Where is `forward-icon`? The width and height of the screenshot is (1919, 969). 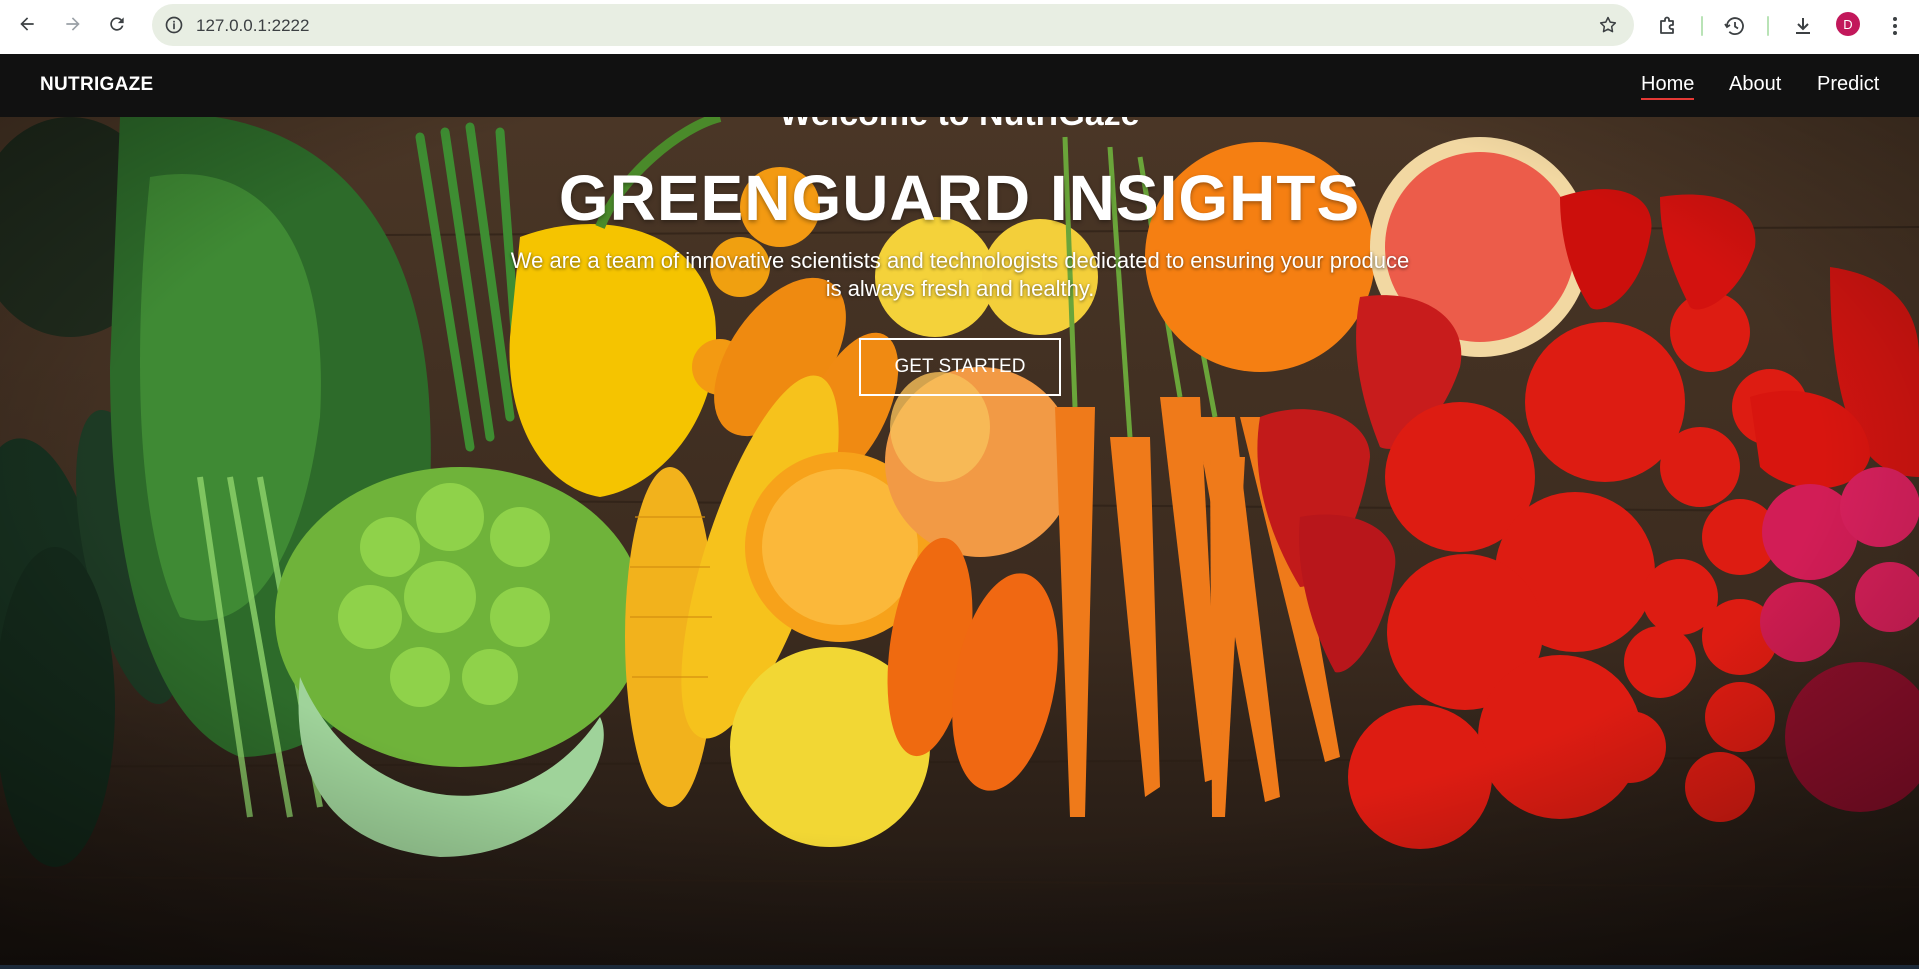
forward-icon is located at coordinates (73, 24).